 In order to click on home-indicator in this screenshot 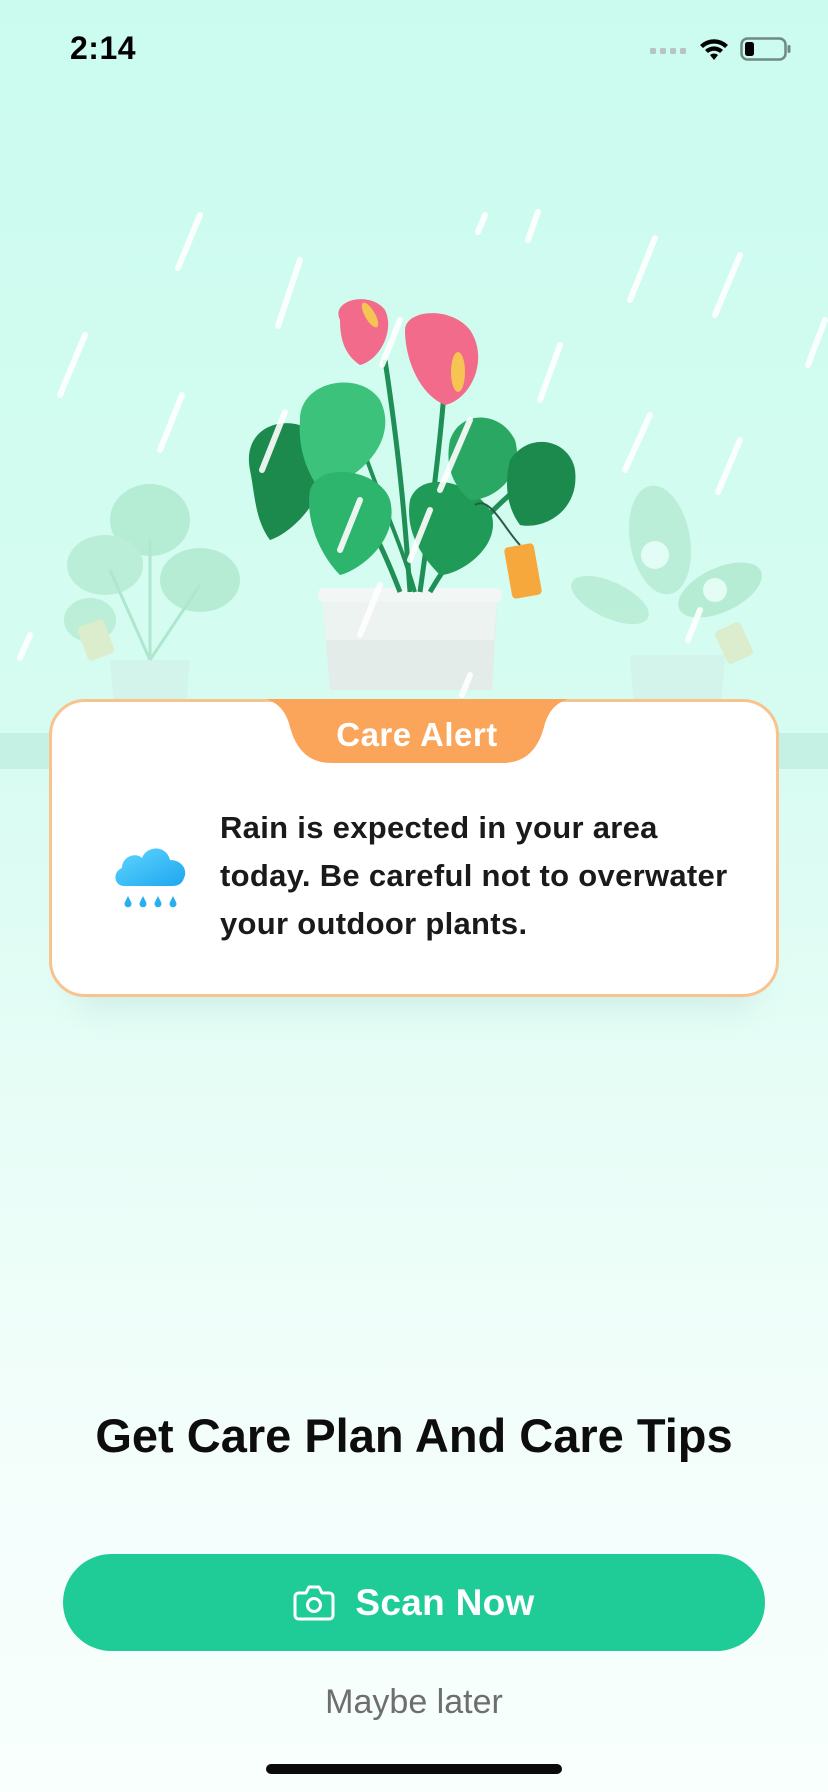, I will do `click(414, 1769)`.